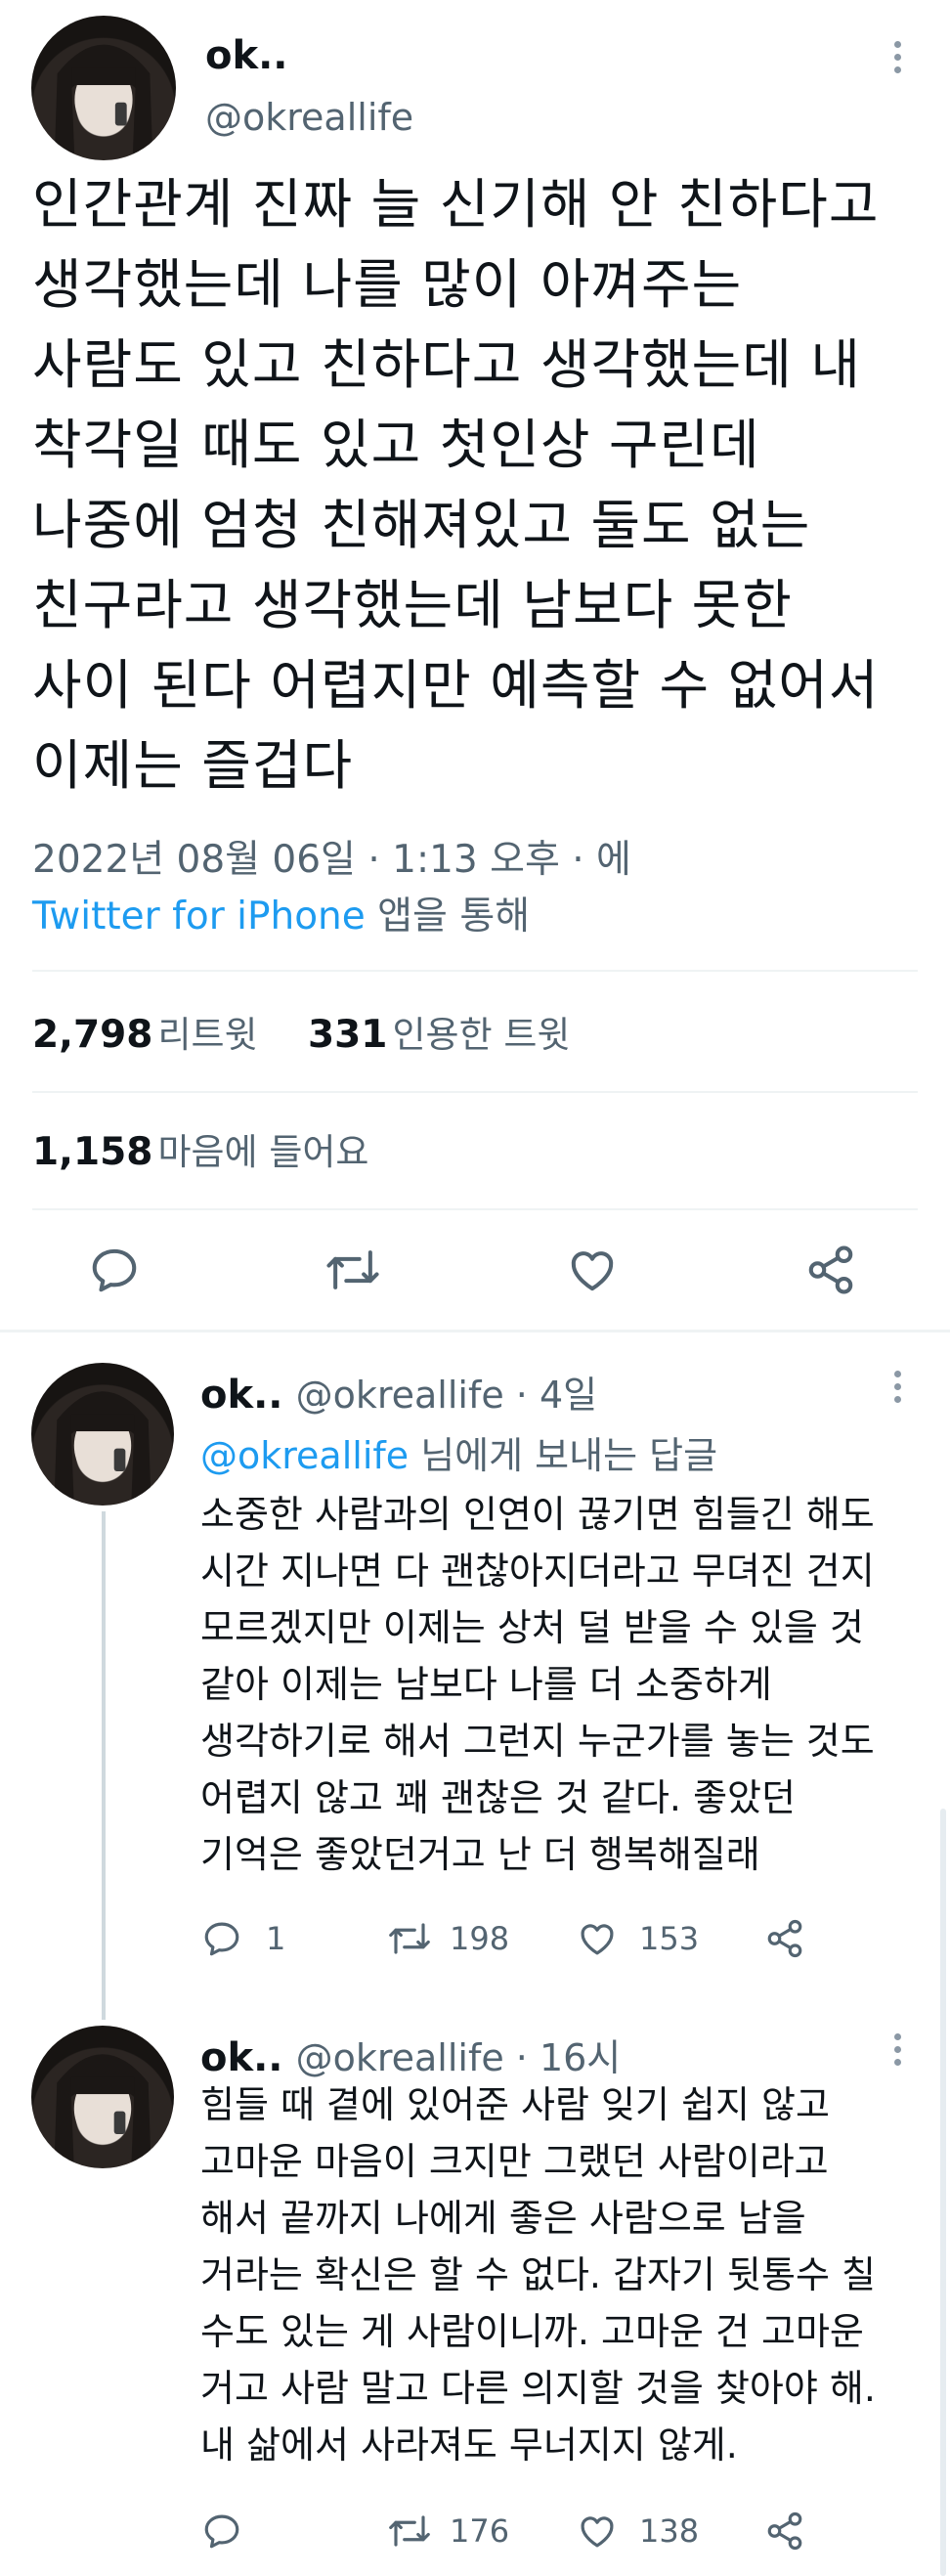 The width and height of the screenshot is (950, 2576). Describe the element at coordinates (532, 1627) in the screenshot. I see `reply-text-line: 모르겠지만 이제는 상처 덜 받을 수 있을 것` at that location.